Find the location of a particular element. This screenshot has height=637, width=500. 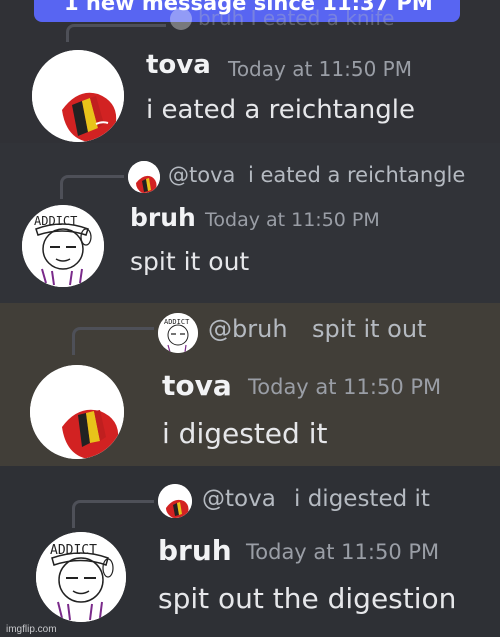

svg-text: ADDICT is located at coordinates (55, 221).